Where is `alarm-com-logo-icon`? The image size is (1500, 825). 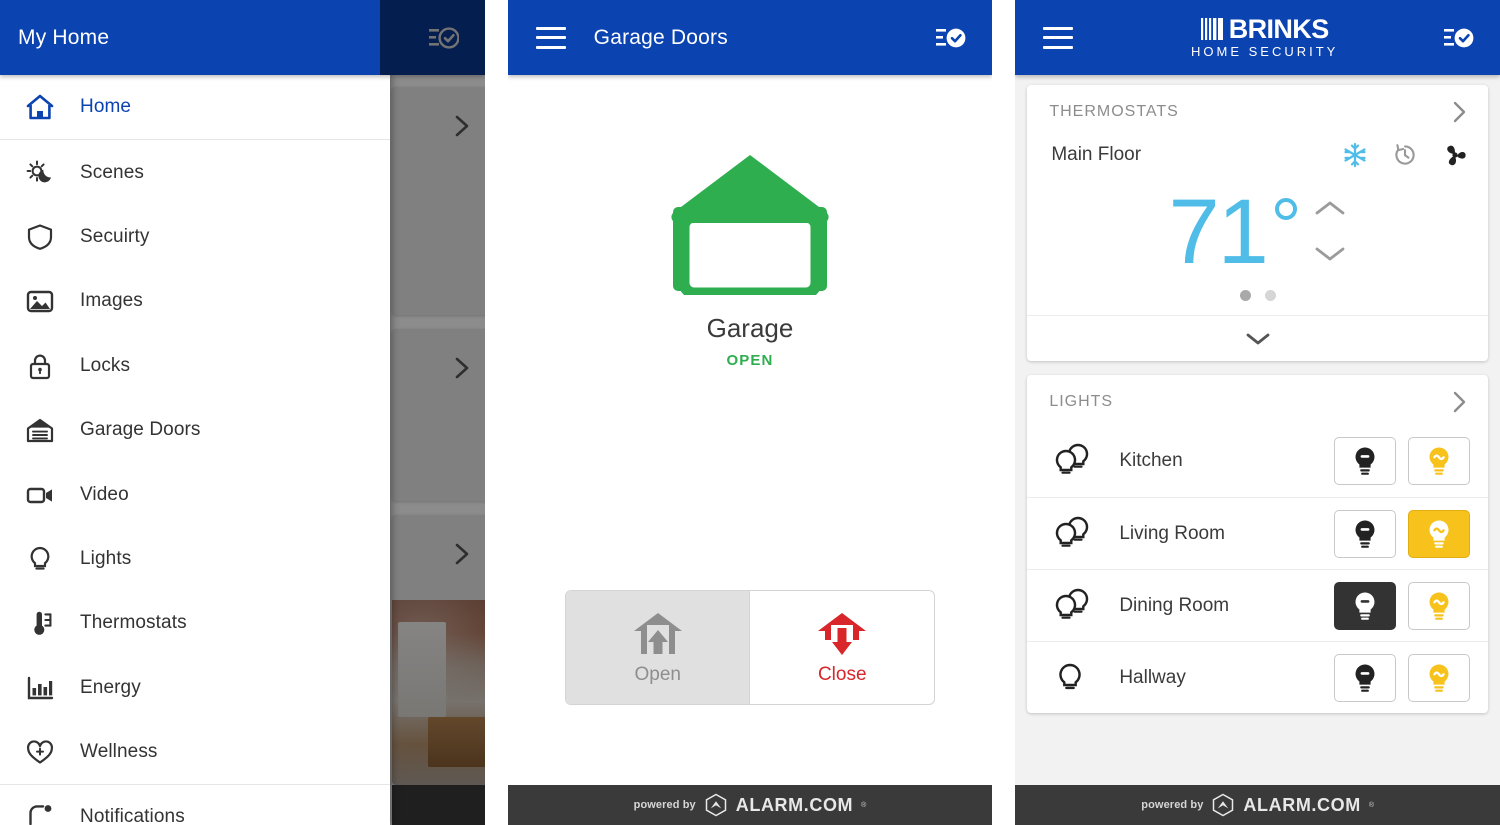
alarm-com-logo-icon is located at coordinates (716, 805).